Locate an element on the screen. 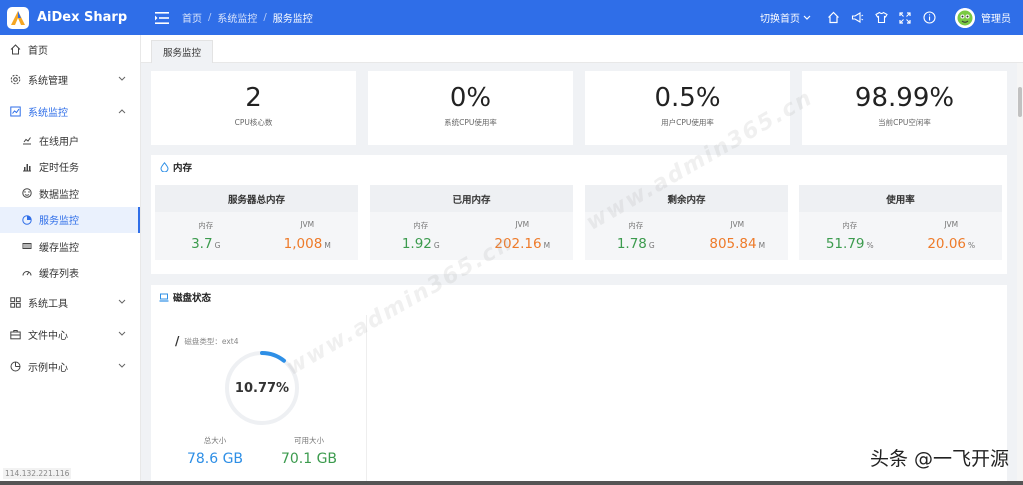 The image size is (1023, 485). breadcrumb-current: 服务监控 is located at coordinates (292, 19).